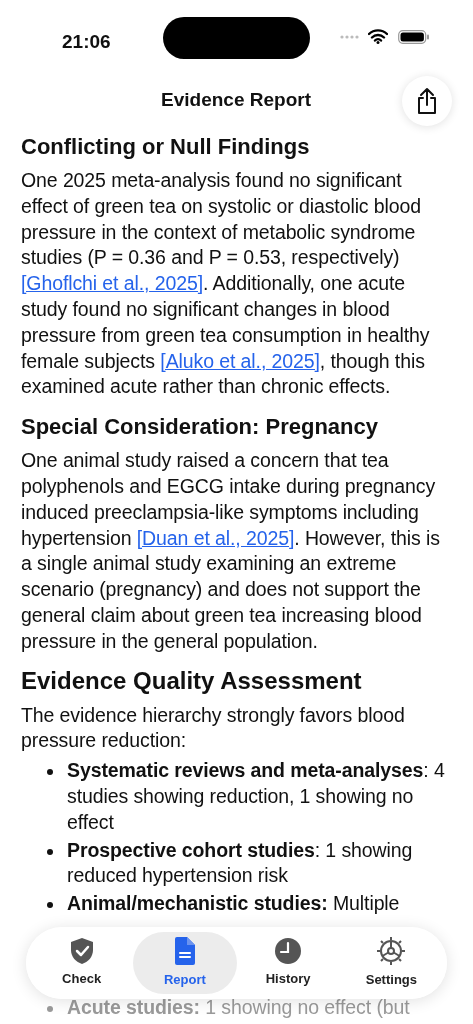 This screenshot has width=473, height=1024. What do you see at coordinates (233, 903) in the screenshot?
I see `bullet-text: Animal/mechanistic studies: Multiple` at bounding box center [233, 903].